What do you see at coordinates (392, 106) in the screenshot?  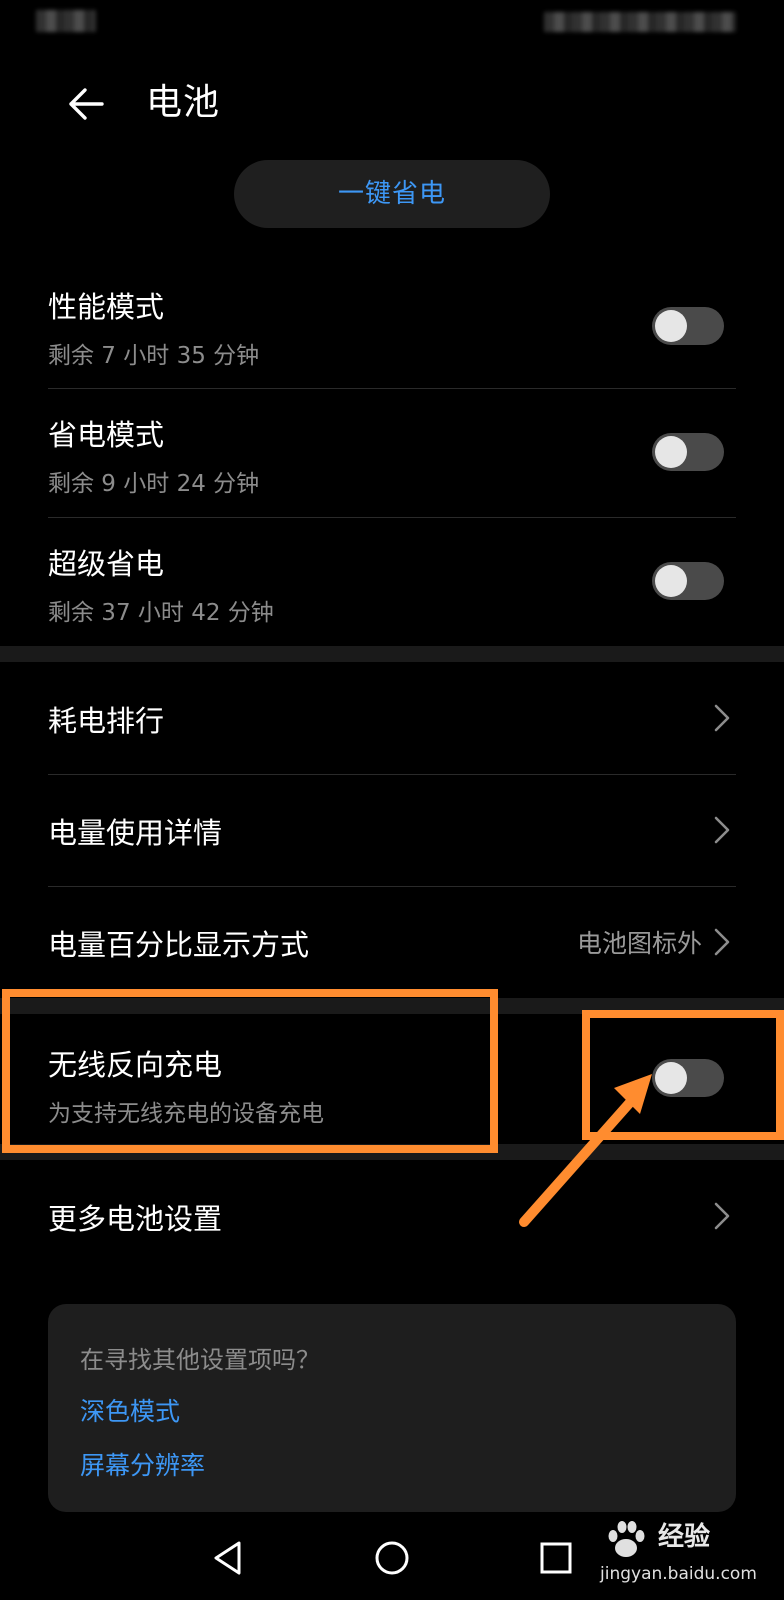 I see `header: 电池` at bounding box center [392, 106].